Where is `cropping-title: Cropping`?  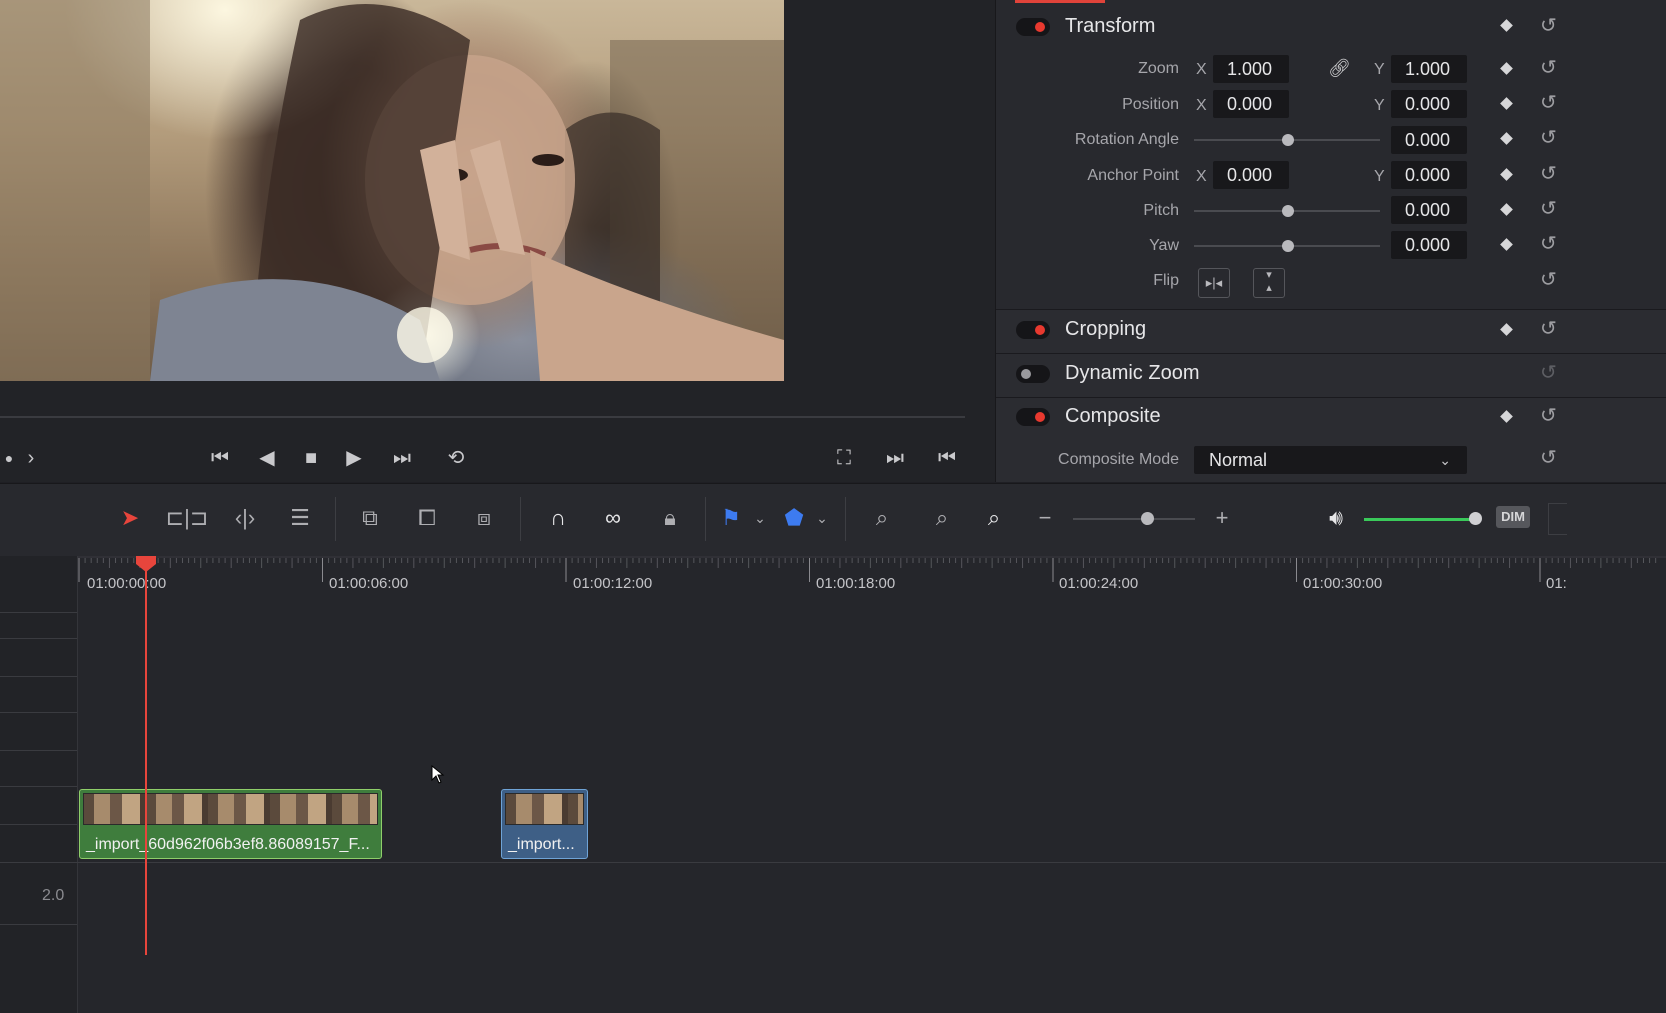 cropping-title: Cropping is located at coordinates (1106, 329).